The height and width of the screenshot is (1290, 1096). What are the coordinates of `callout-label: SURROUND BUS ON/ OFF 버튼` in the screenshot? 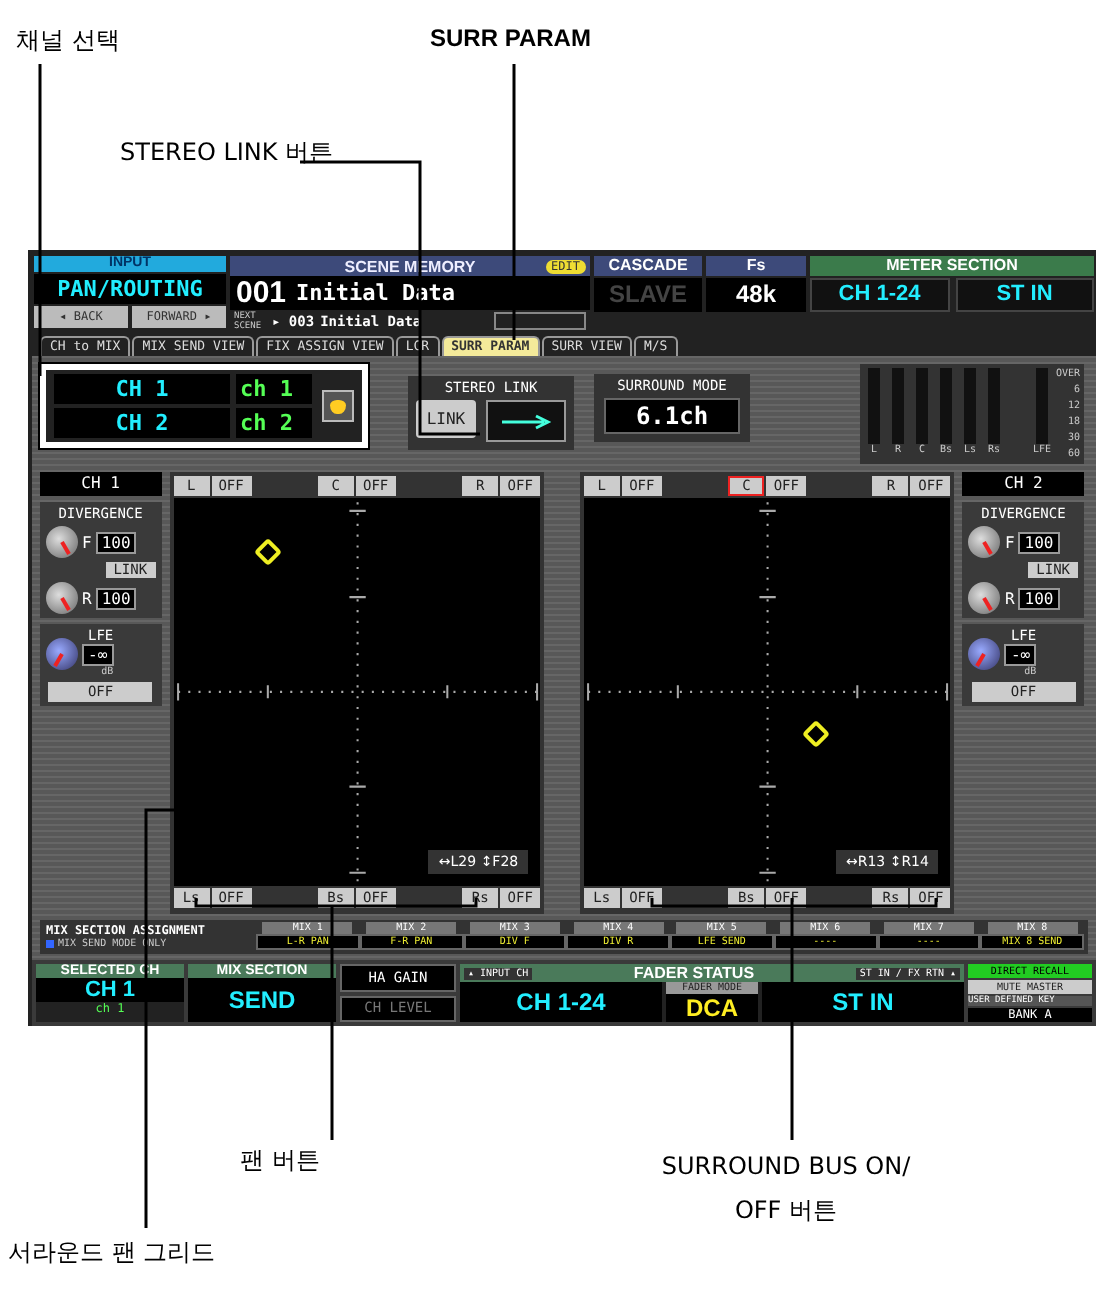 It's located at (786, 1189).